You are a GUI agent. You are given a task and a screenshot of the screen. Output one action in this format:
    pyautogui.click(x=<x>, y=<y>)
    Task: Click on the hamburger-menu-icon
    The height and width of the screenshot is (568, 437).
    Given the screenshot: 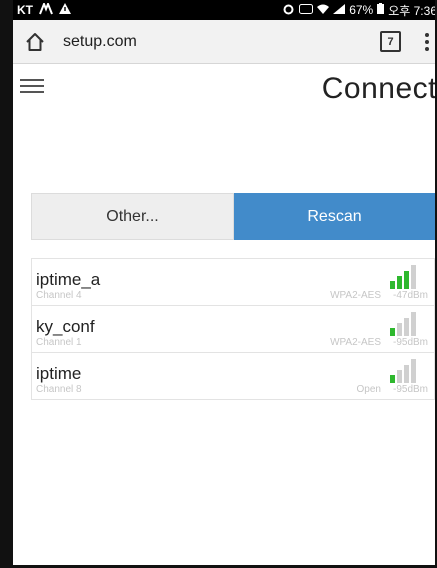 What is the action you would take?
    pyautogui.click(x=32, y=86)
    